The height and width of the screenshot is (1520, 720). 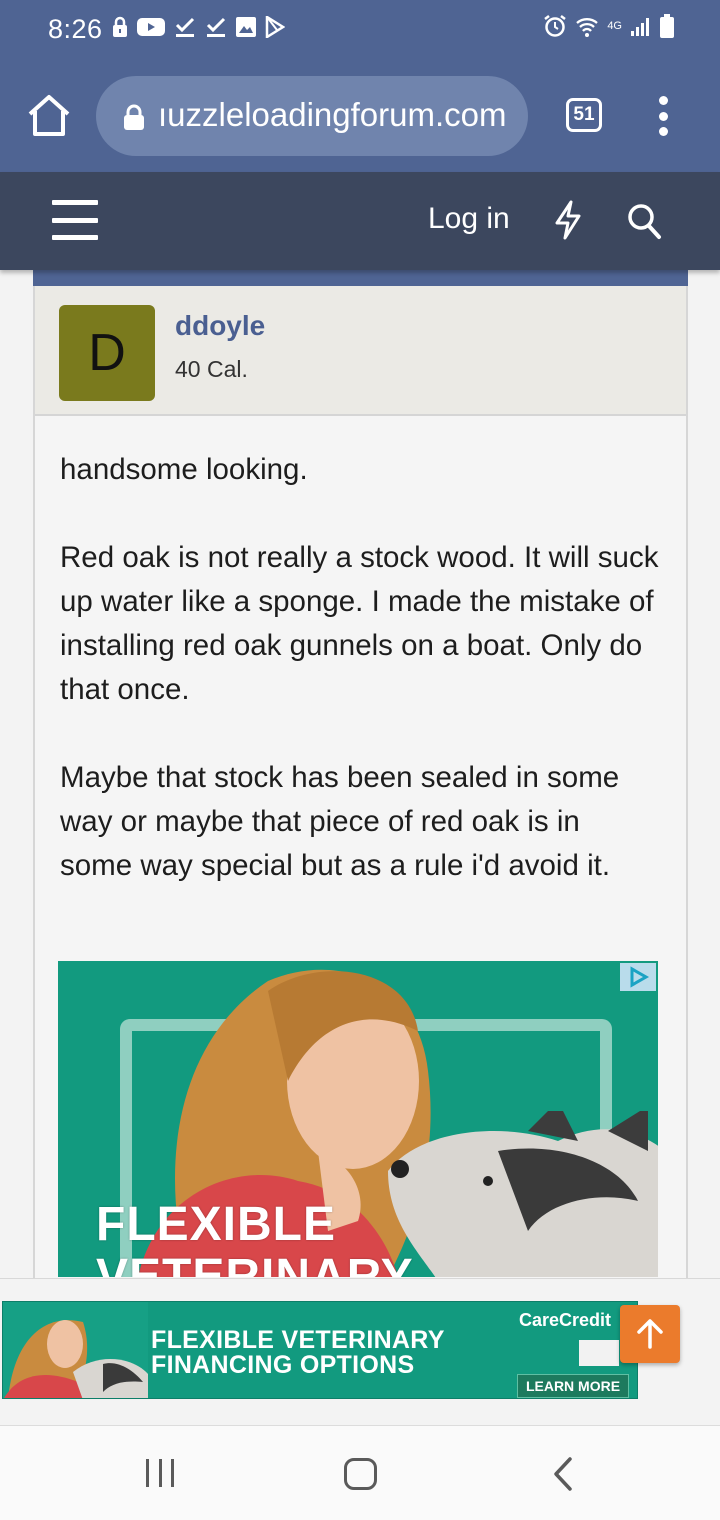 I want to click on banner-headline: FLEXIBLE VETERINARY FINANCING OPTIONS, so click(x=298, y=1353).